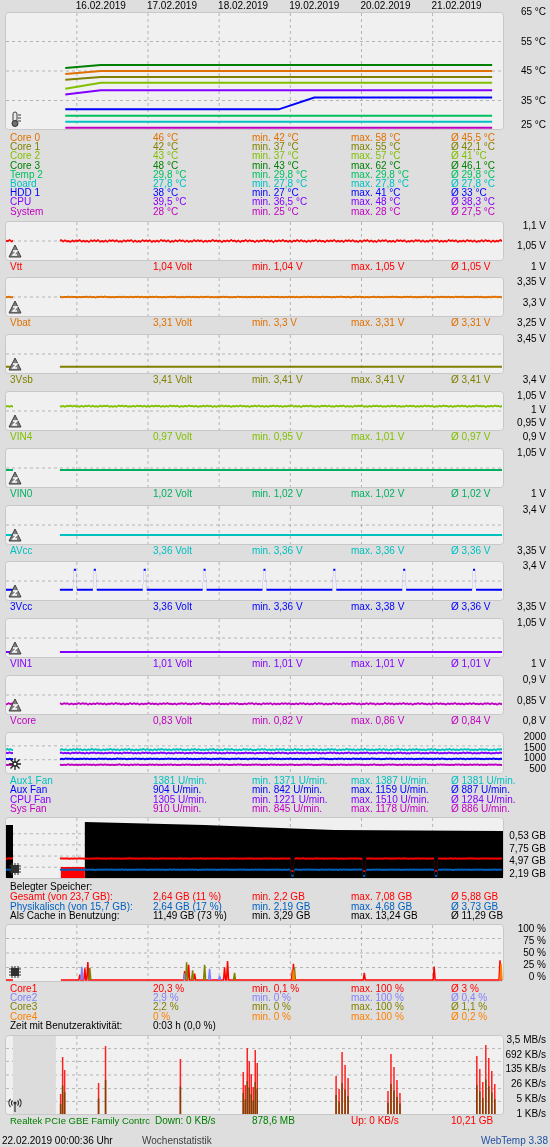 This screenshot has width=550, height=1147. What do you see at coordinates (531, 700) in the screenshot?
I see `axis-tick-label: 0,85 V` at bounding box center [531, 700].